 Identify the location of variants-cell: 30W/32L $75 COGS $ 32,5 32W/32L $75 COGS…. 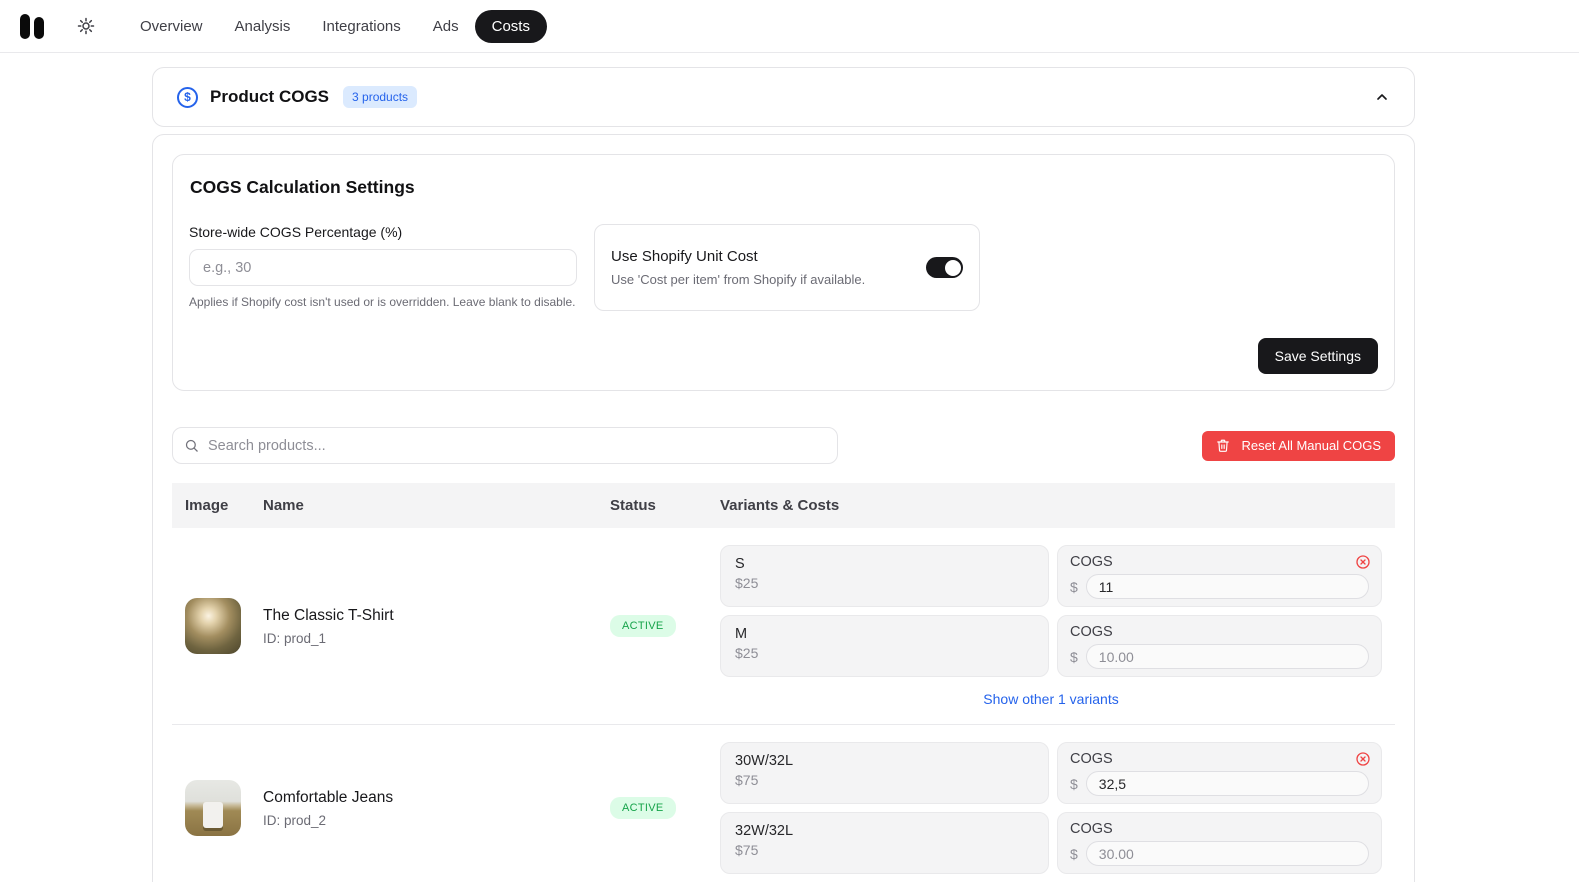
(1051, 808).